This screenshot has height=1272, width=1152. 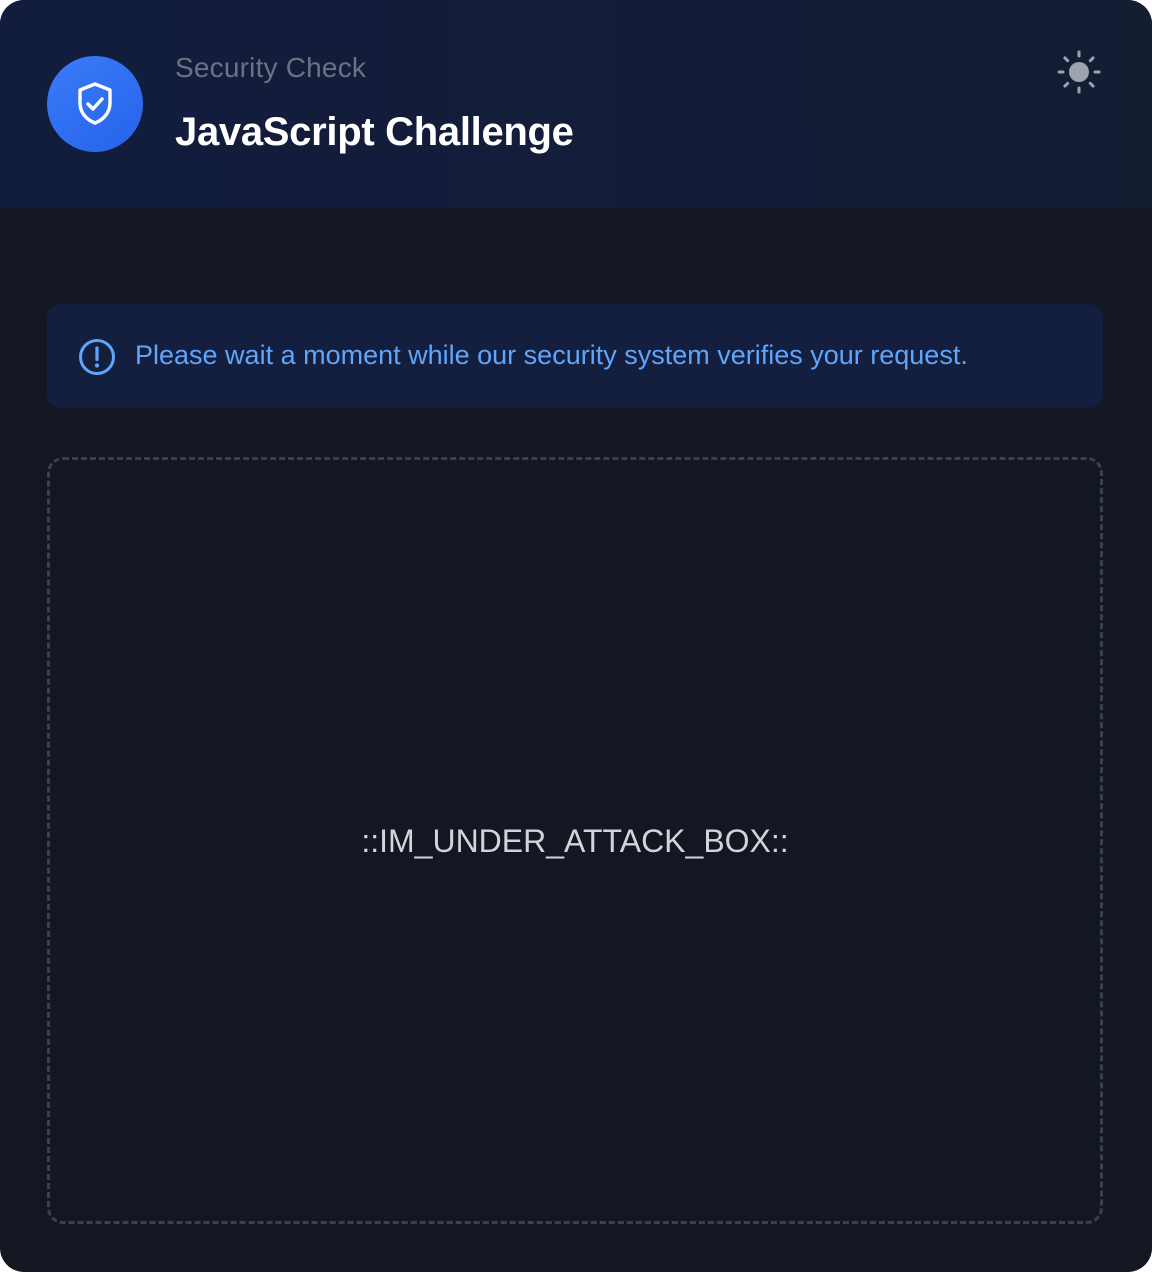 I want to click on challenge-placeholder-text: ::IM_UNDER_ATTACK_BOX::, so click(x=575, y=841).